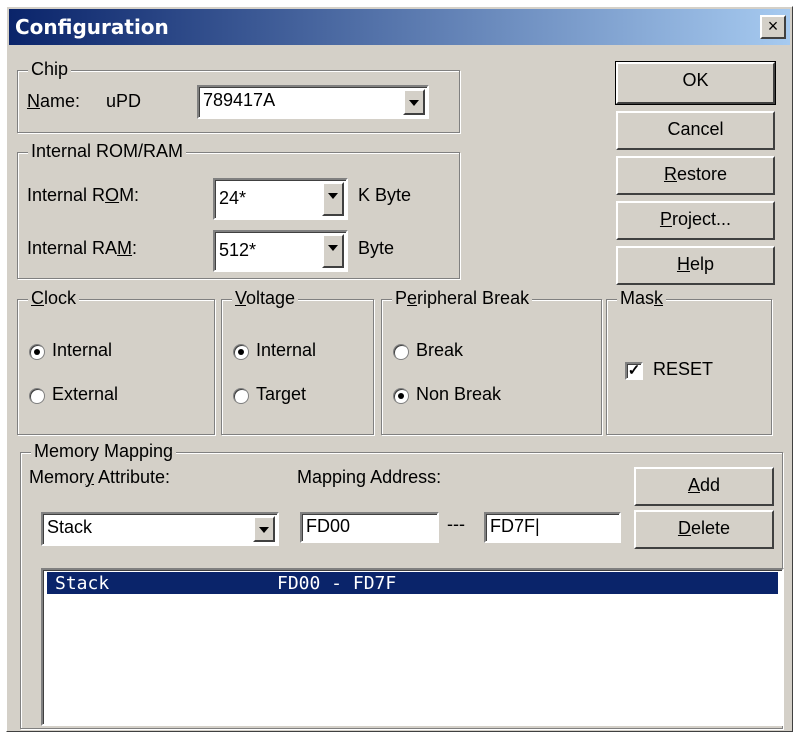 The image size is (797, 737). Describe the element at coordinates (265, 298) in the screenshot. I see `voltage-group-label: Voltage` at that location.